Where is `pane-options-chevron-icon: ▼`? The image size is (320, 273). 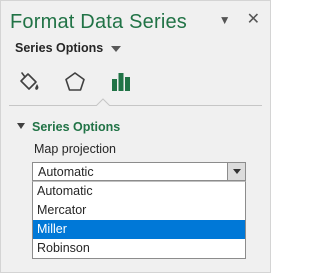
pane-options-chevron-icon: ▼ is located at coordinates (225, 20).